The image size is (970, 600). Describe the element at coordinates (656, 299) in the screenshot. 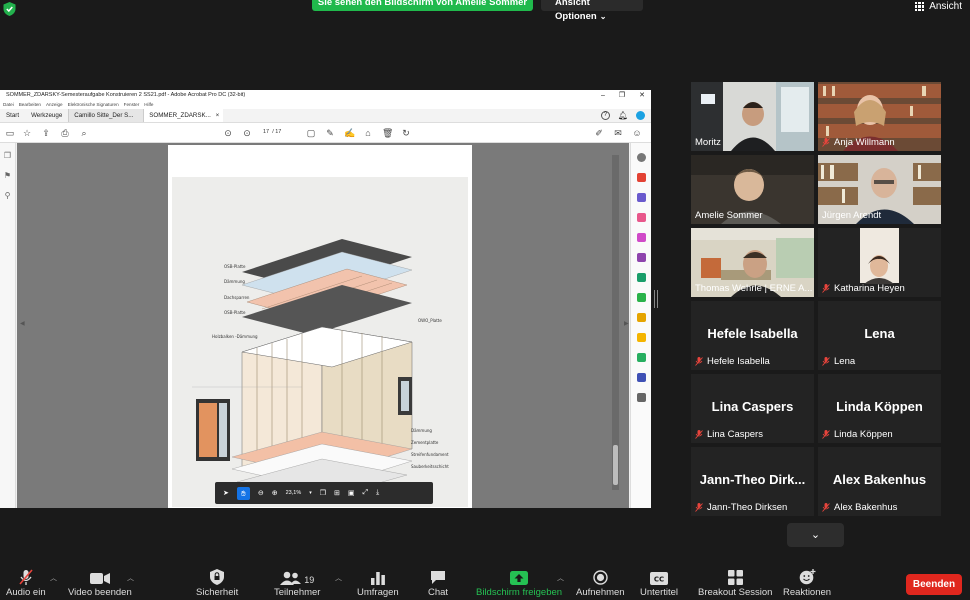

I see `split-handle` at that location.